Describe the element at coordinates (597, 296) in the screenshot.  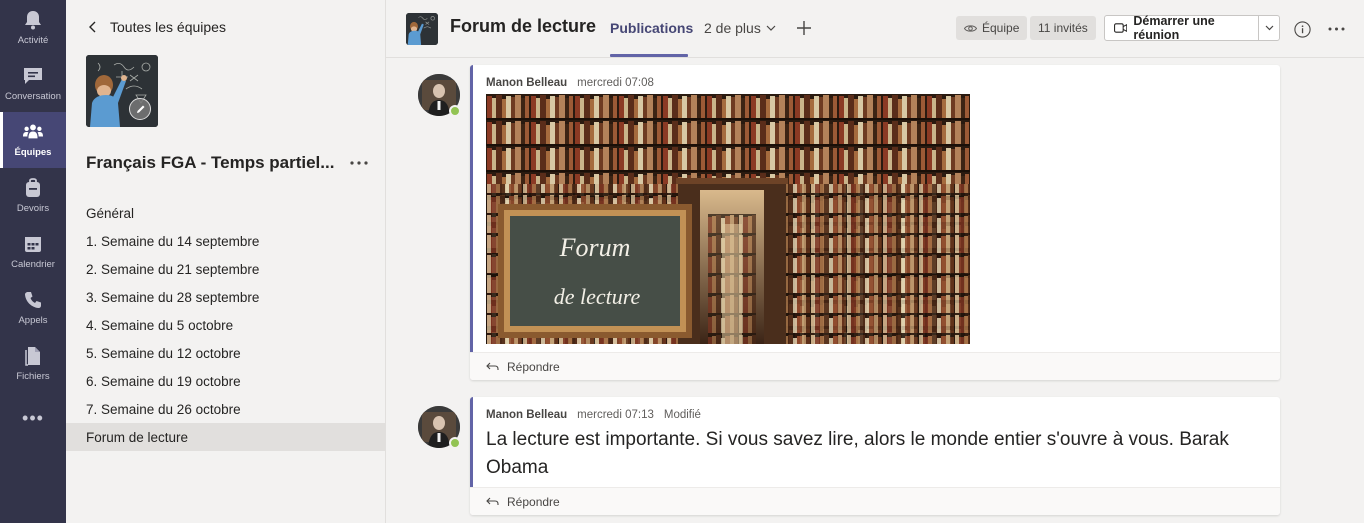
I see `image-chalk-title-line2: de lecture` at that location.